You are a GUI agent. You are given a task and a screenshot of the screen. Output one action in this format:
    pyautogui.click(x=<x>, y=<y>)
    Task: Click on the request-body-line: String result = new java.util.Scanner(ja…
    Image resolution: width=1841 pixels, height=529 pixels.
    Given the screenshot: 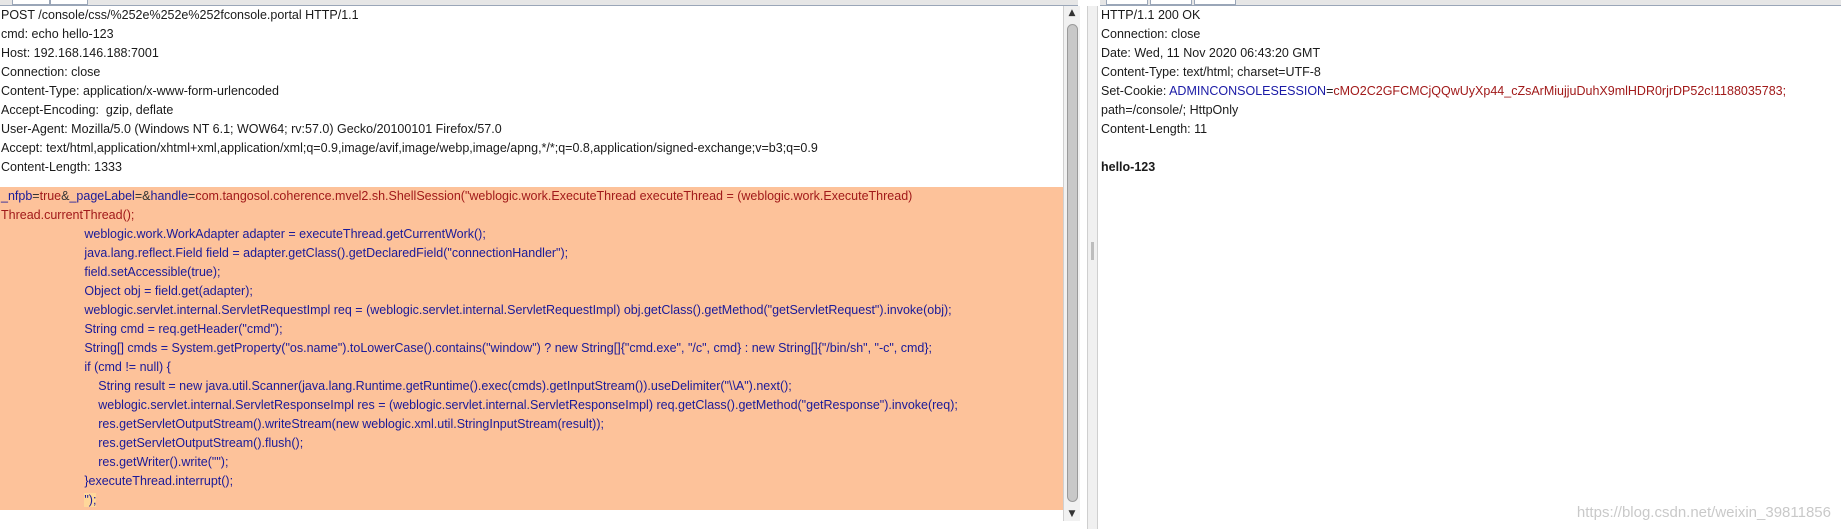 What is the action you would take?
    pyautogui.click(x=396, y=386)
    